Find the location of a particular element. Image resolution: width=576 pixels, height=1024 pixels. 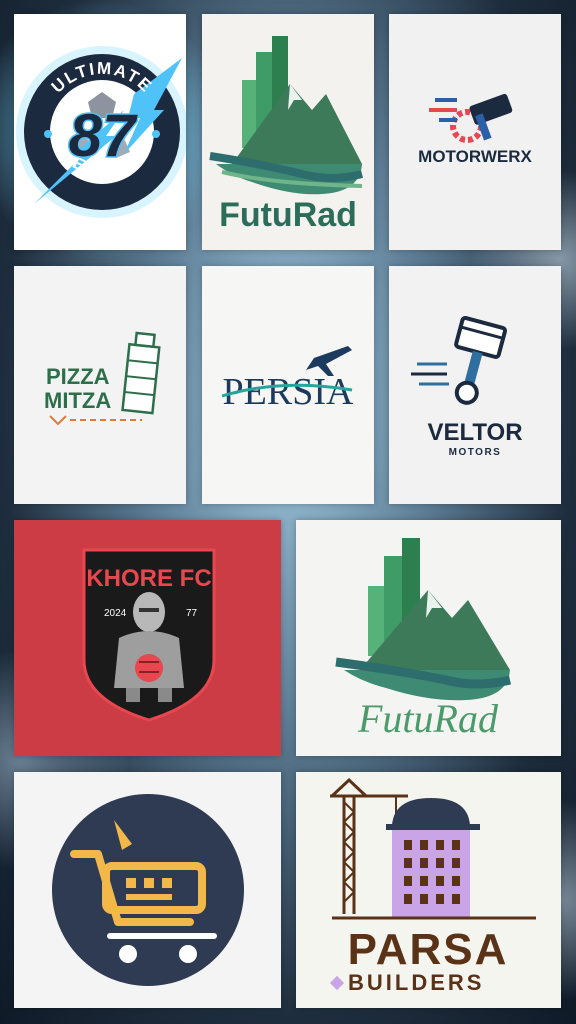

futurad-logo: FutuRad is located at coordinates (286, 135).